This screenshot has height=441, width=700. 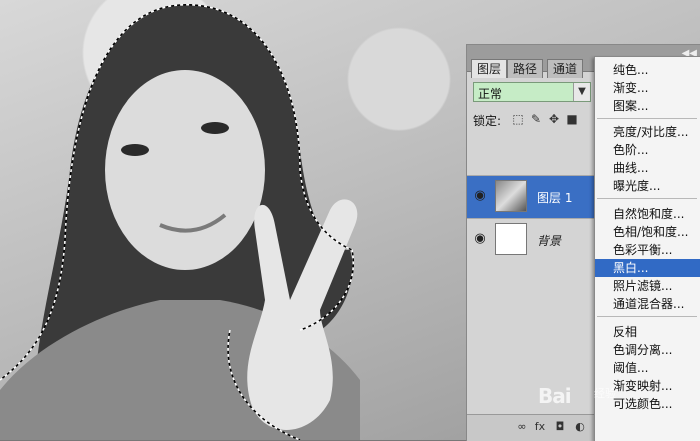 I want to click on baidu-watermark: Bai 经验, so click(x=582, y=397).